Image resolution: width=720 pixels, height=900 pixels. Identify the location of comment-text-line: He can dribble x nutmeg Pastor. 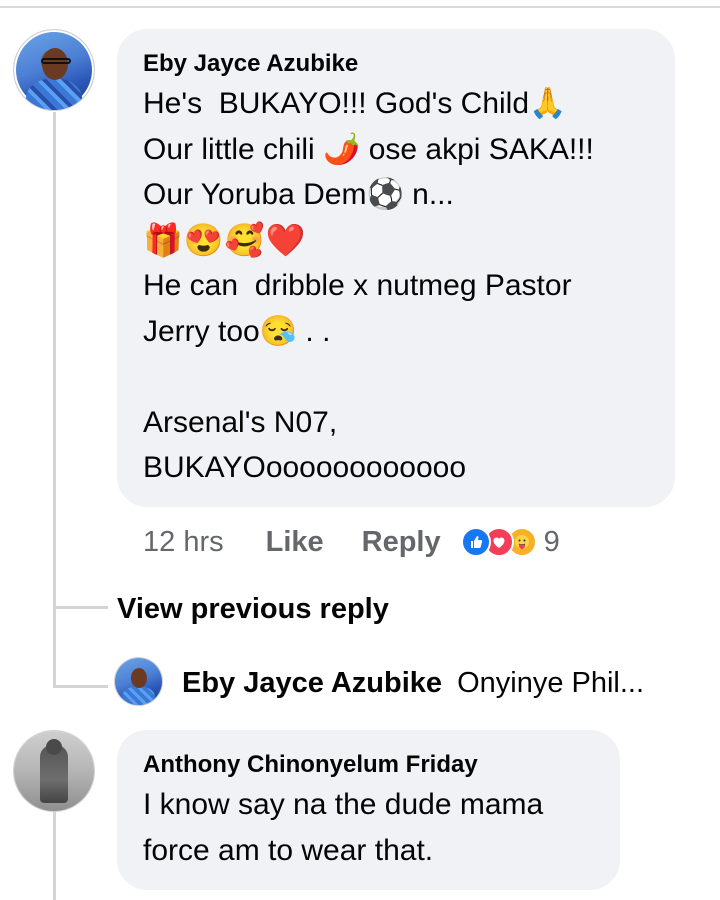
(357, 285).